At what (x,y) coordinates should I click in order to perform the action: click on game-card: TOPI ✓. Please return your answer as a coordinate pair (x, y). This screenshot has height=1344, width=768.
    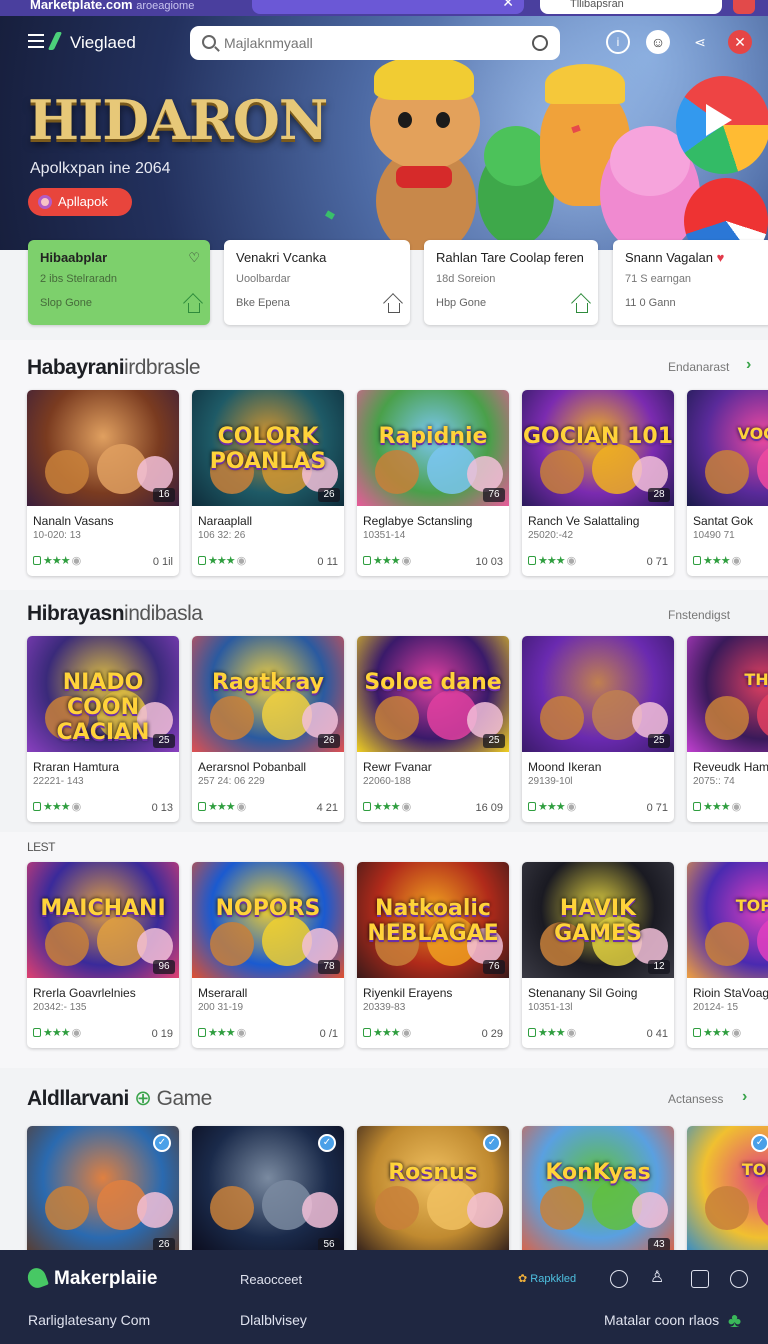
    Looking at the image, I should click on (727, 1191).